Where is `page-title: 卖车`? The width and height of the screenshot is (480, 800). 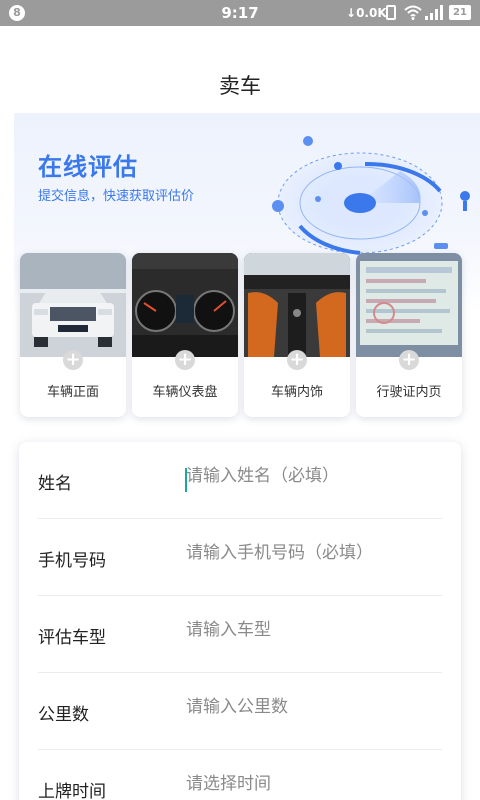
page-title: 卖车 is located at coordinates (240, 86).